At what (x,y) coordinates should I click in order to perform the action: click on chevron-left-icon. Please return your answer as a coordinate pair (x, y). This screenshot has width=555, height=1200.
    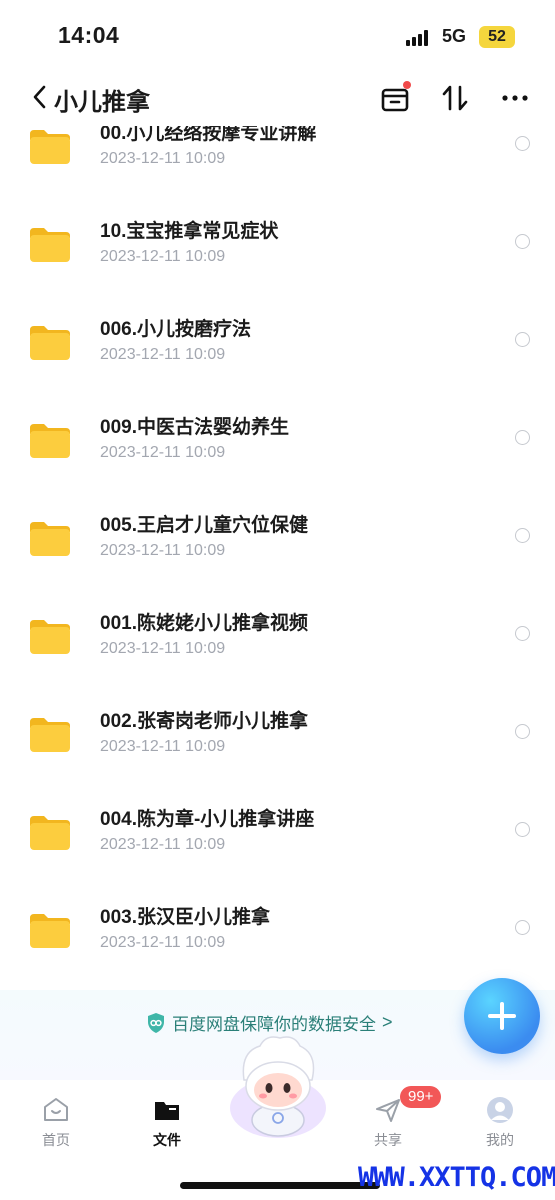
    Looking at the image, I should click on (40, 97).